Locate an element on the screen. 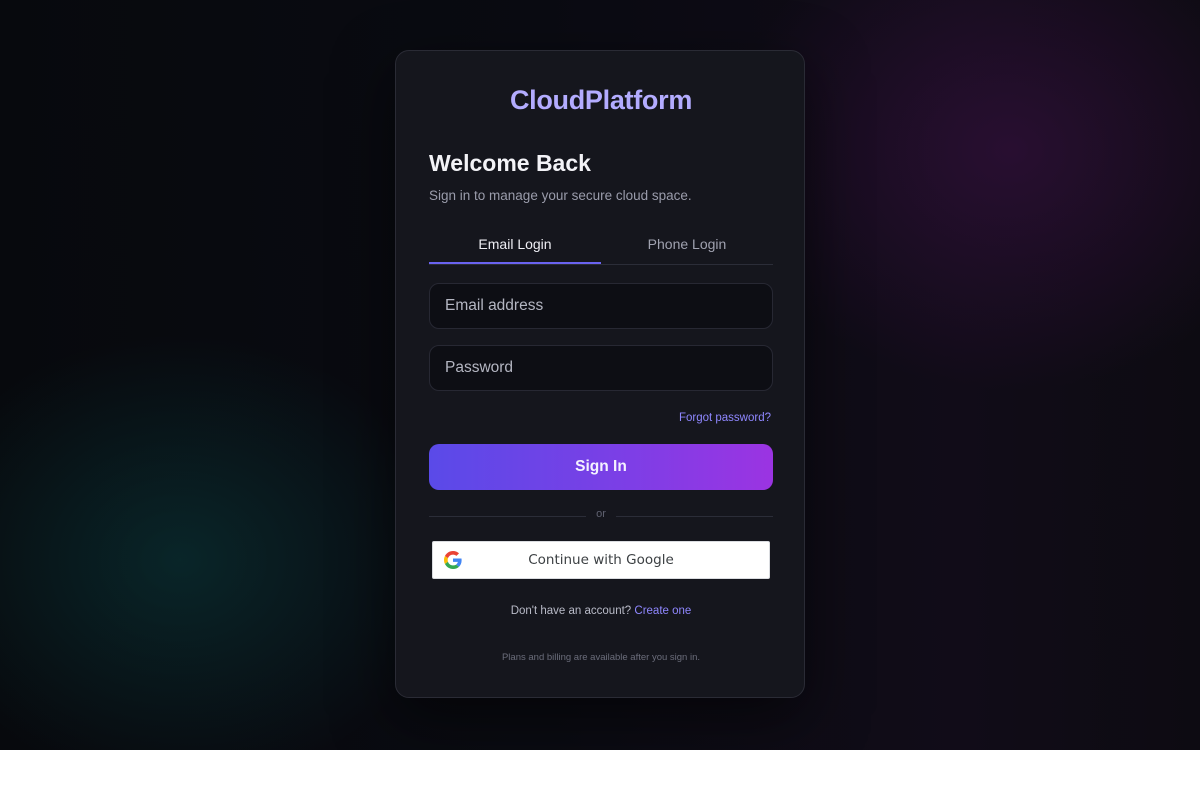 The height and width of the screenshot is (798, 1200). brand-logo-text: CloudPlatform is located at coordinates (601, 100).